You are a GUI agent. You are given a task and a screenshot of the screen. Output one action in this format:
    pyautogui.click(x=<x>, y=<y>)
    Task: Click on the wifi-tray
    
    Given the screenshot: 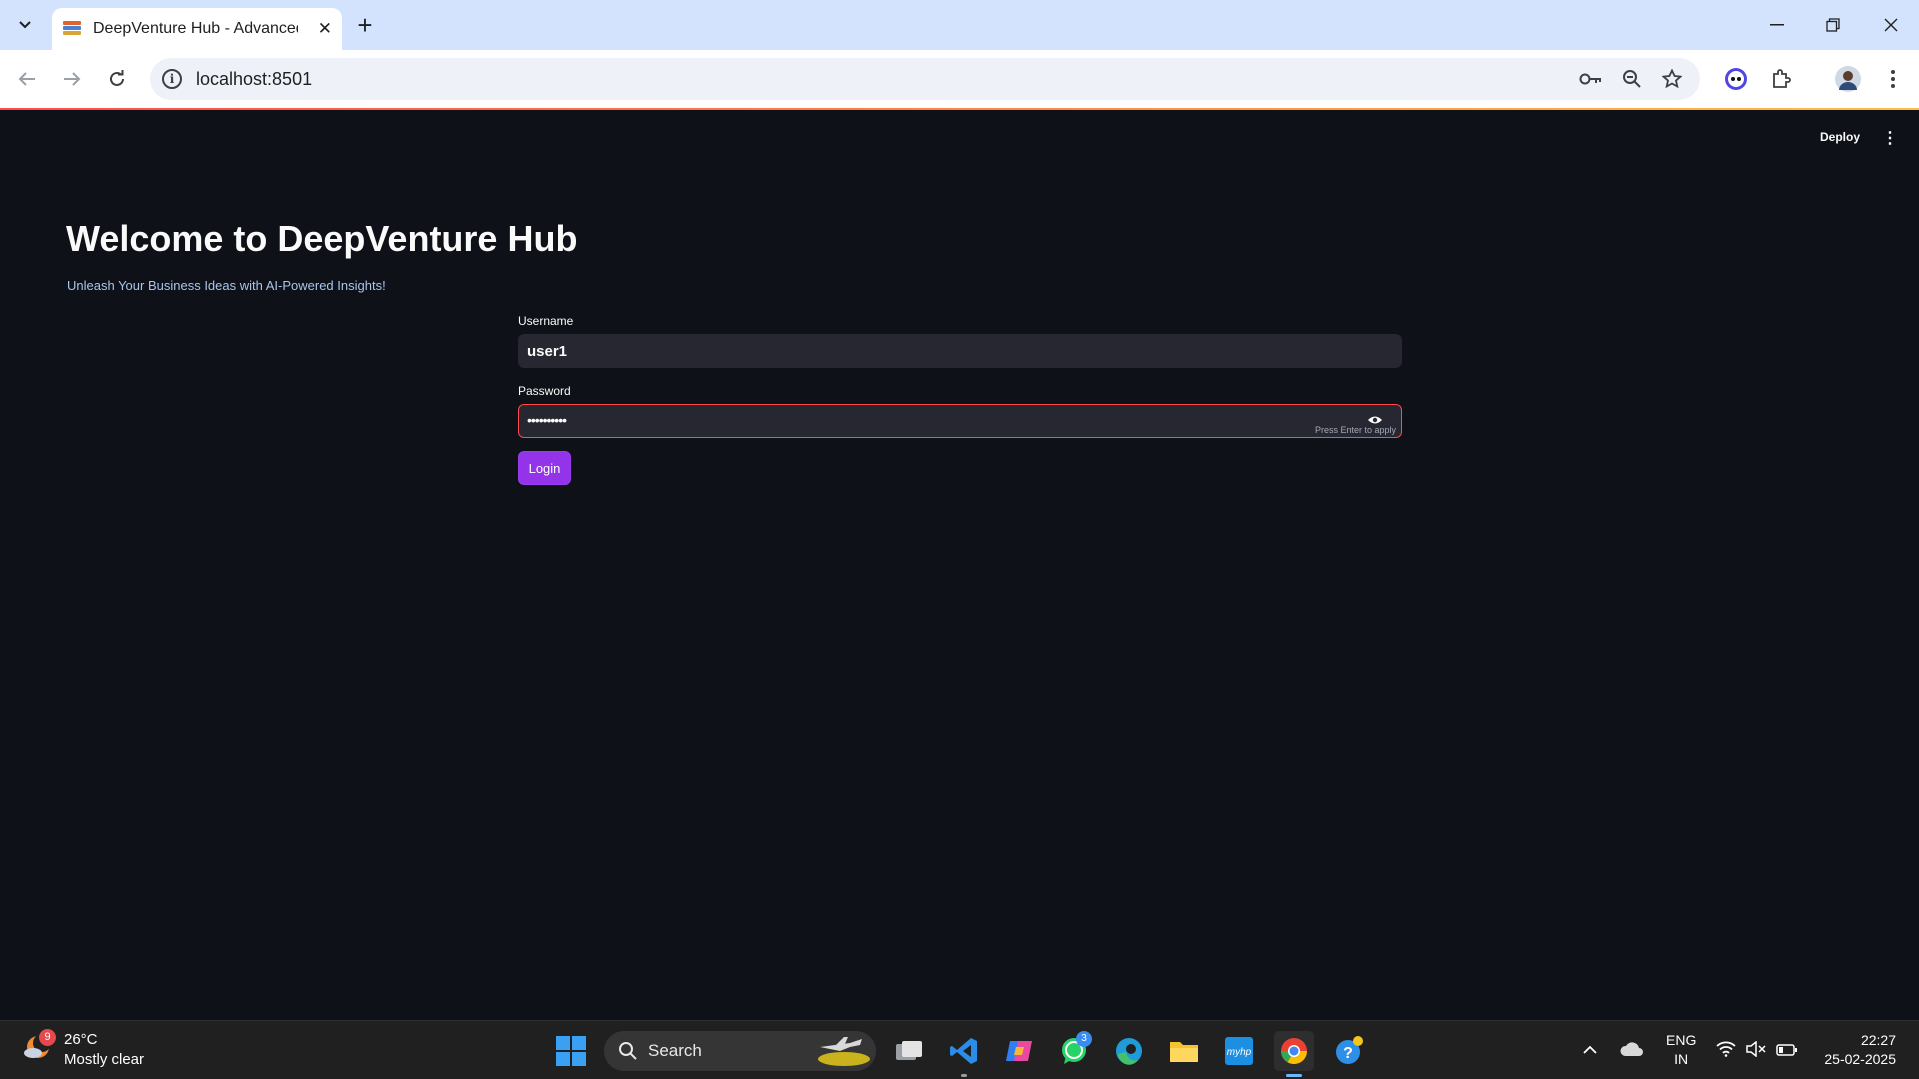 What is the action you would take?
    pyautogui.click(x=1726, y=1051)
    